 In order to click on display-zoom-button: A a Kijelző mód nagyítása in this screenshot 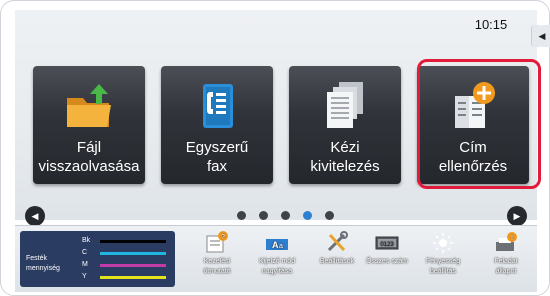, I will do `click(277, 260)`.